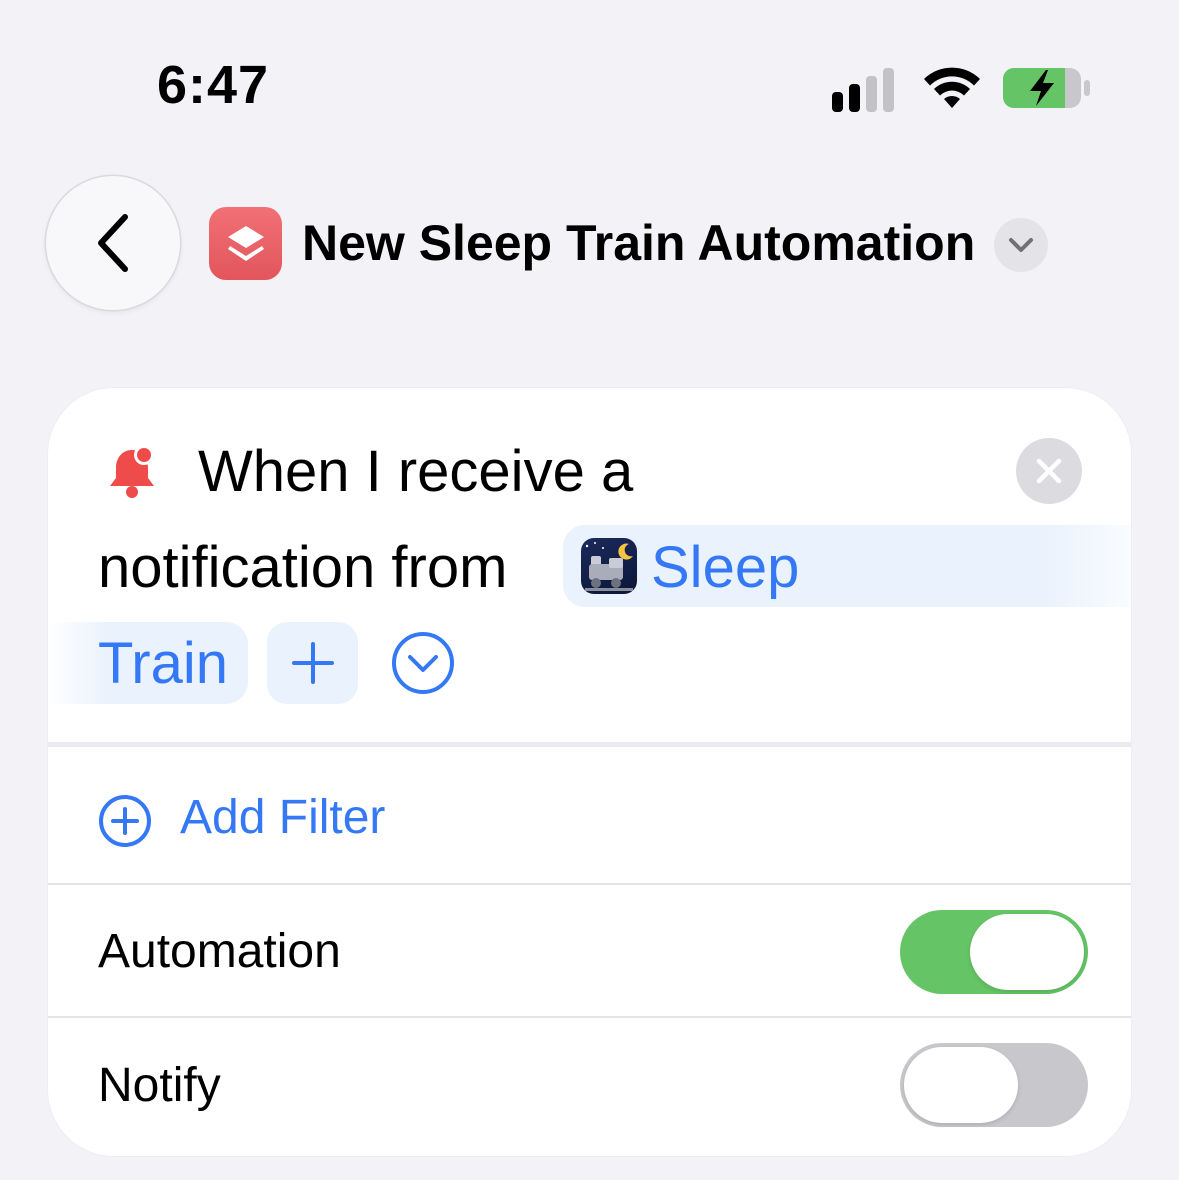  I want to click on app-token-label-train: Train, so click(163, 663).